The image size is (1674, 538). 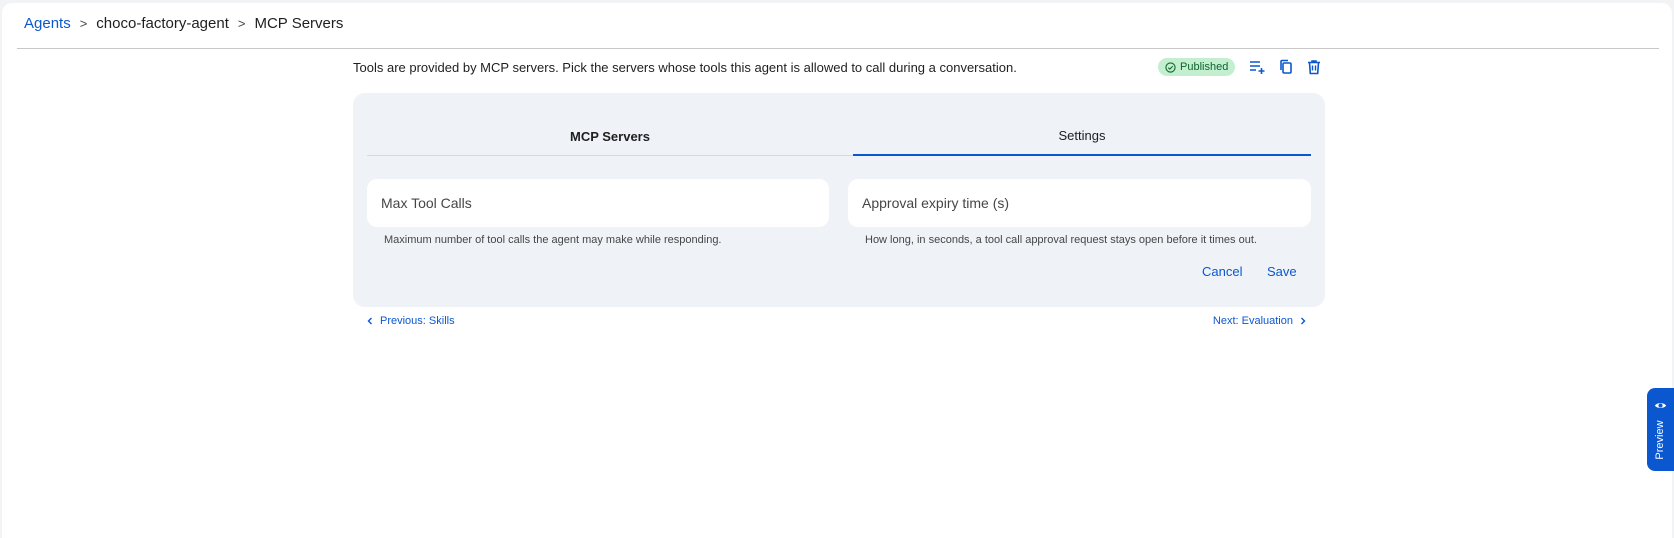 I want to click on add-list-icon, so click(x=1257, y=67).